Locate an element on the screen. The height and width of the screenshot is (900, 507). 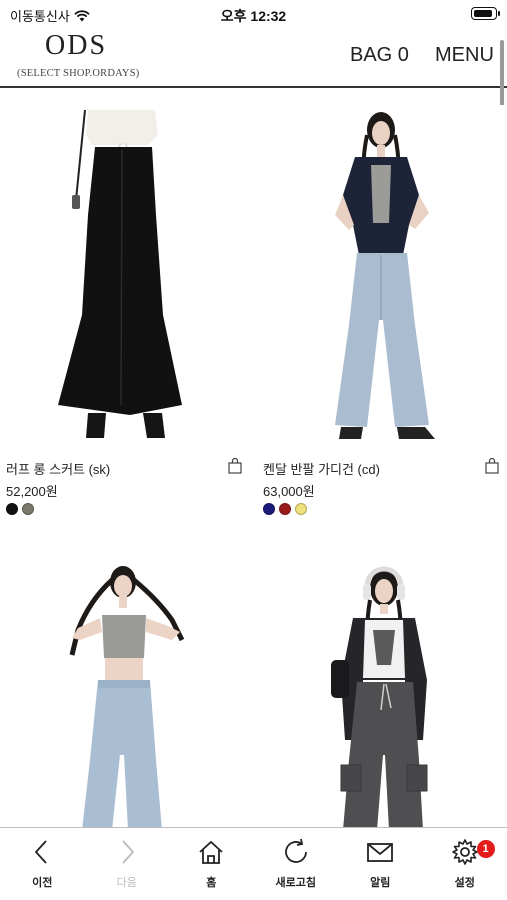
notifications-button: 알림 is located at coordinates (380, 864).